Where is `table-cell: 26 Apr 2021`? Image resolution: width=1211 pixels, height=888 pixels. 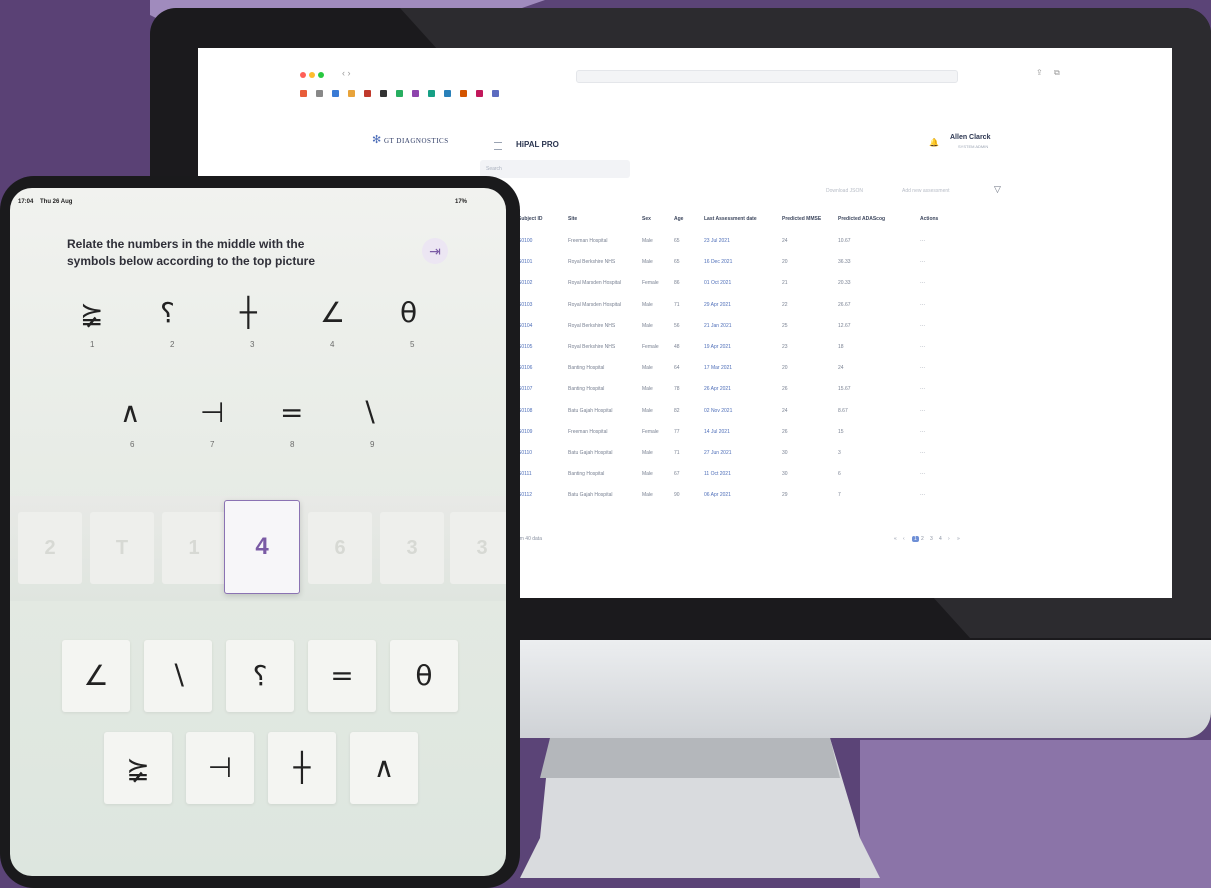 table-cell: 26 Apr 2021 is located at coordinates (717, 389).